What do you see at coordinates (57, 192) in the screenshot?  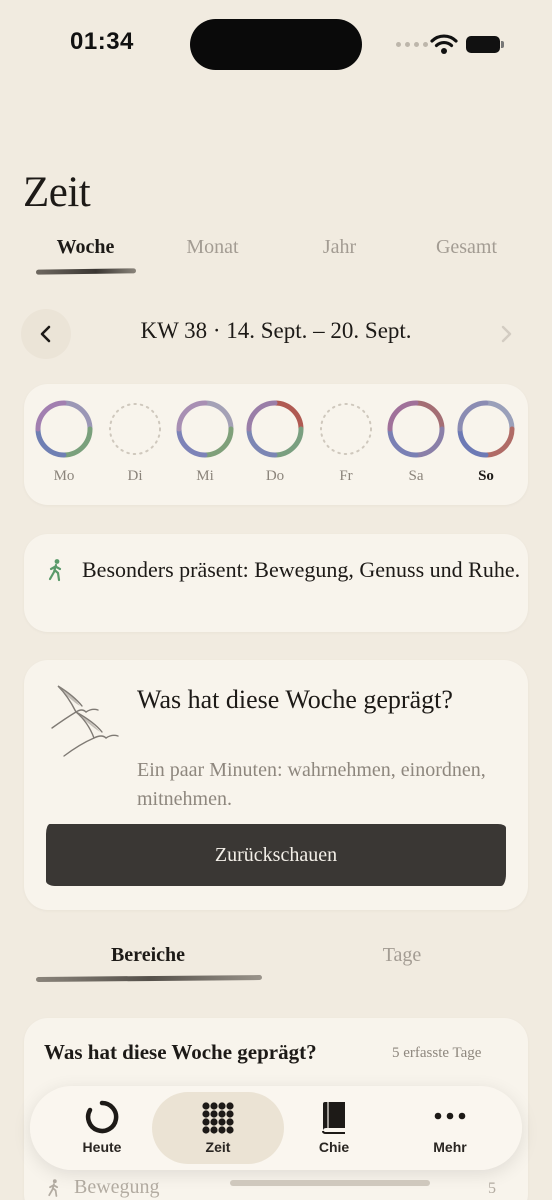 I see `page-title: Zeit` at bounding box center [57, 192].